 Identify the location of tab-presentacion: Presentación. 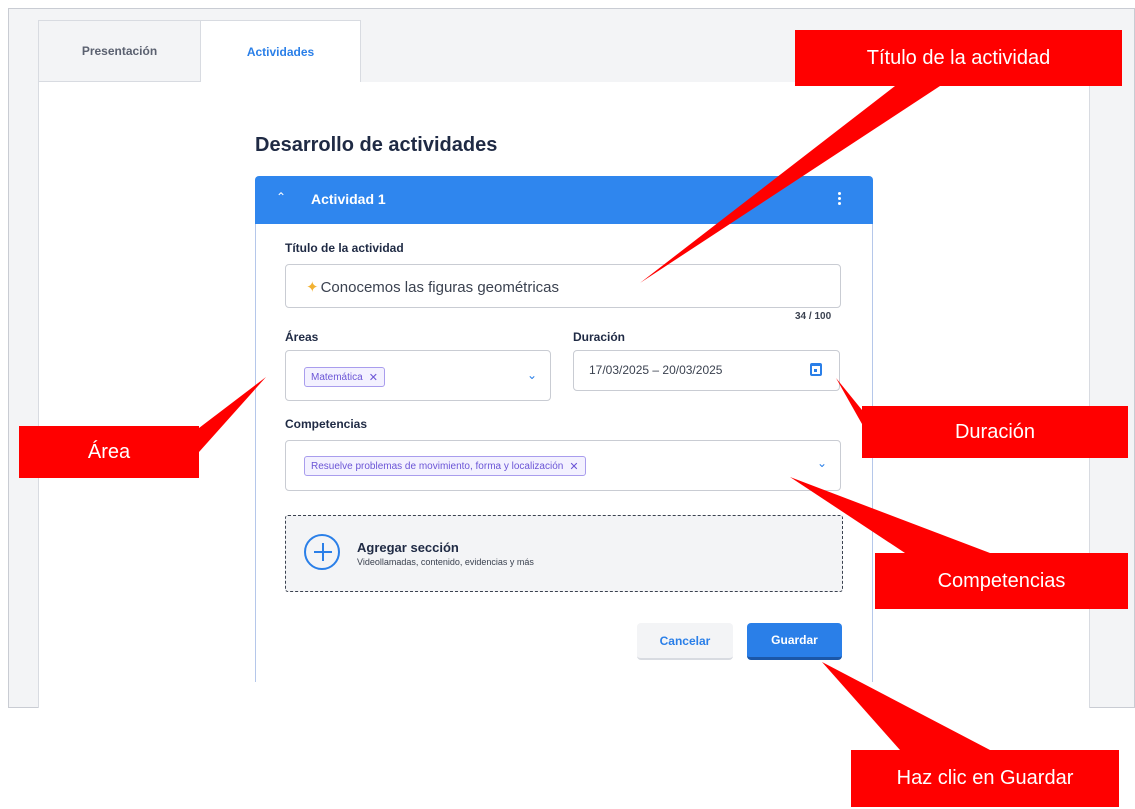
(119, 51).